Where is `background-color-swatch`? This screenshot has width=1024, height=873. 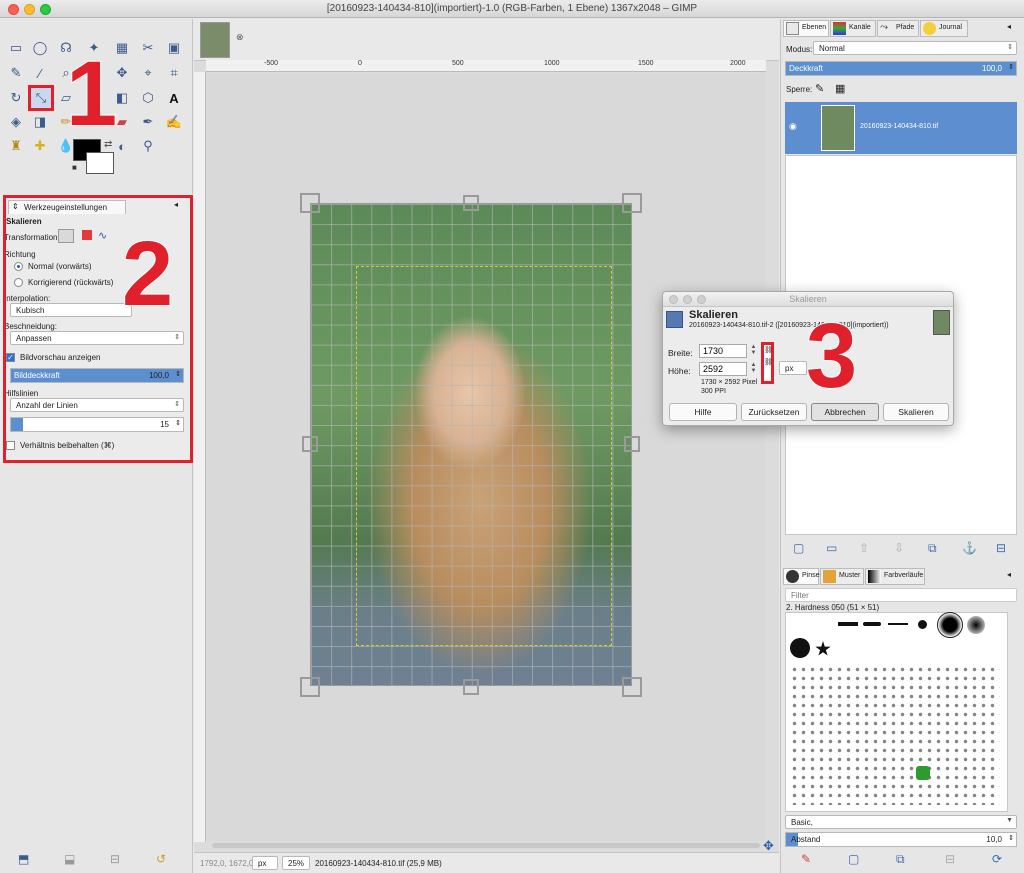
background-color-swatch is located at coordinates (100, 163).